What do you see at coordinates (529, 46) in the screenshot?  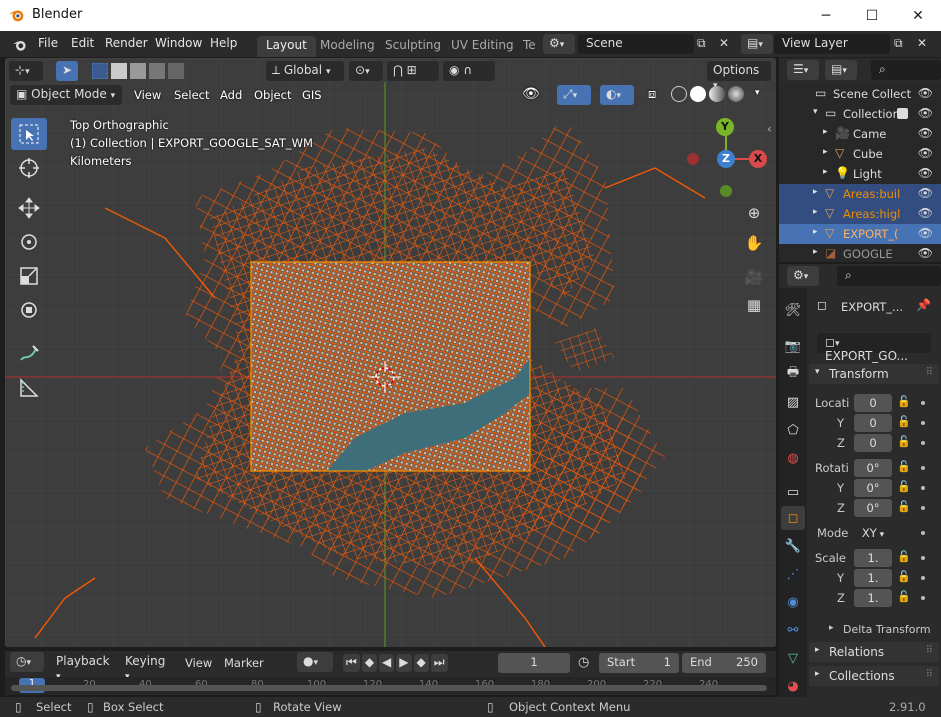 I see `tab-texture: Te` at bounding box center [529, 46].